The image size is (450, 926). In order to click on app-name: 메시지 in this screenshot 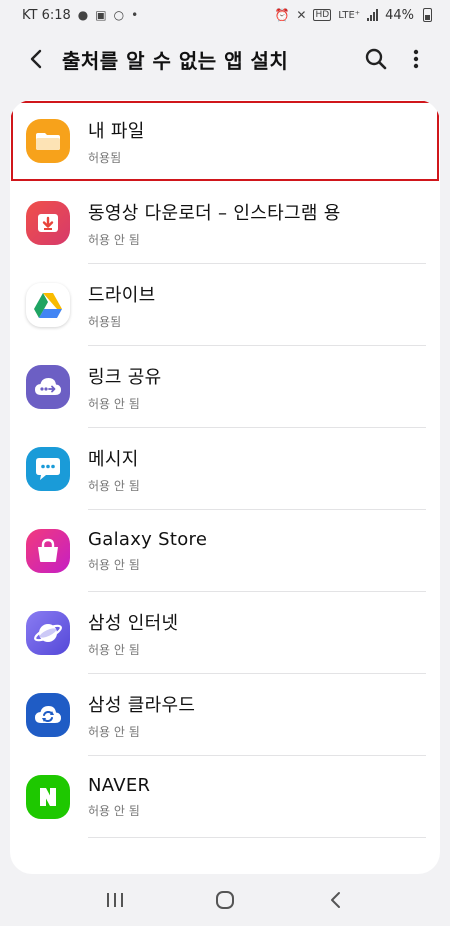, I will do `click(113, 459)`.